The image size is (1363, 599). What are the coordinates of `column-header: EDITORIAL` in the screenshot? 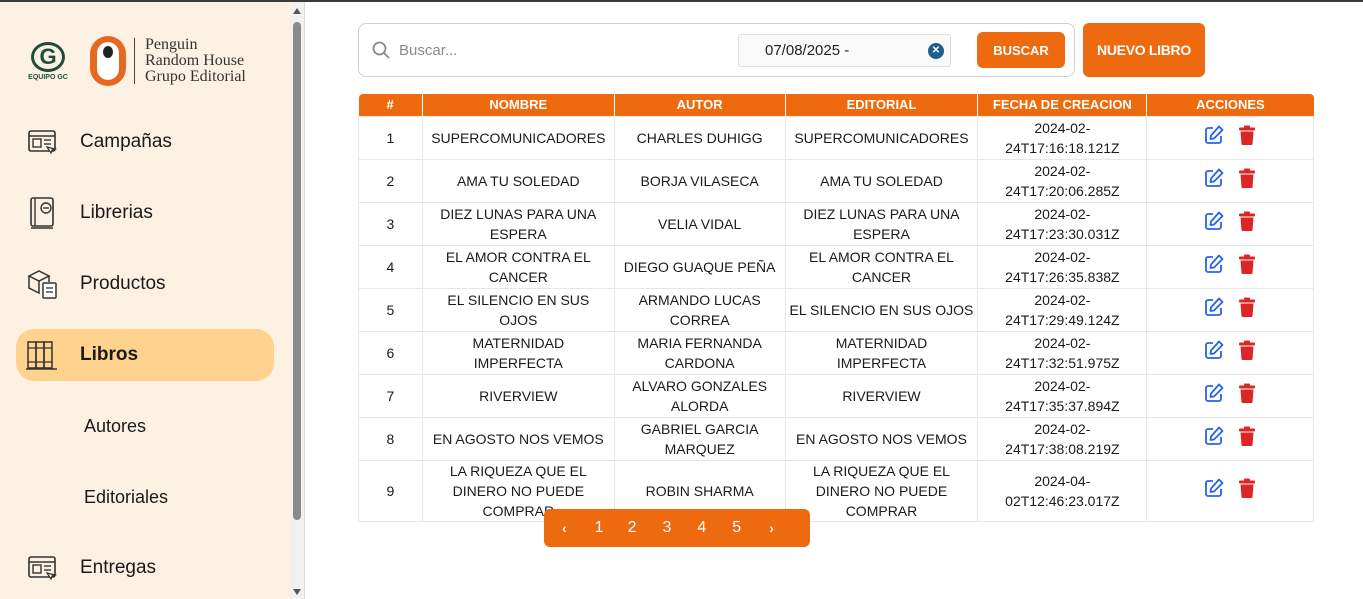 It's located at (881, 105).